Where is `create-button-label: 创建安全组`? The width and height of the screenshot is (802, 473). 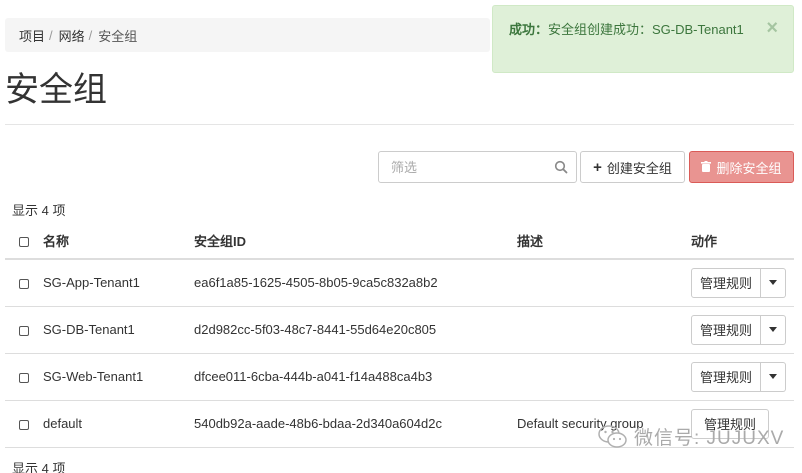 create-button-label: 创建安全组 is located at coordinates (639, 168).